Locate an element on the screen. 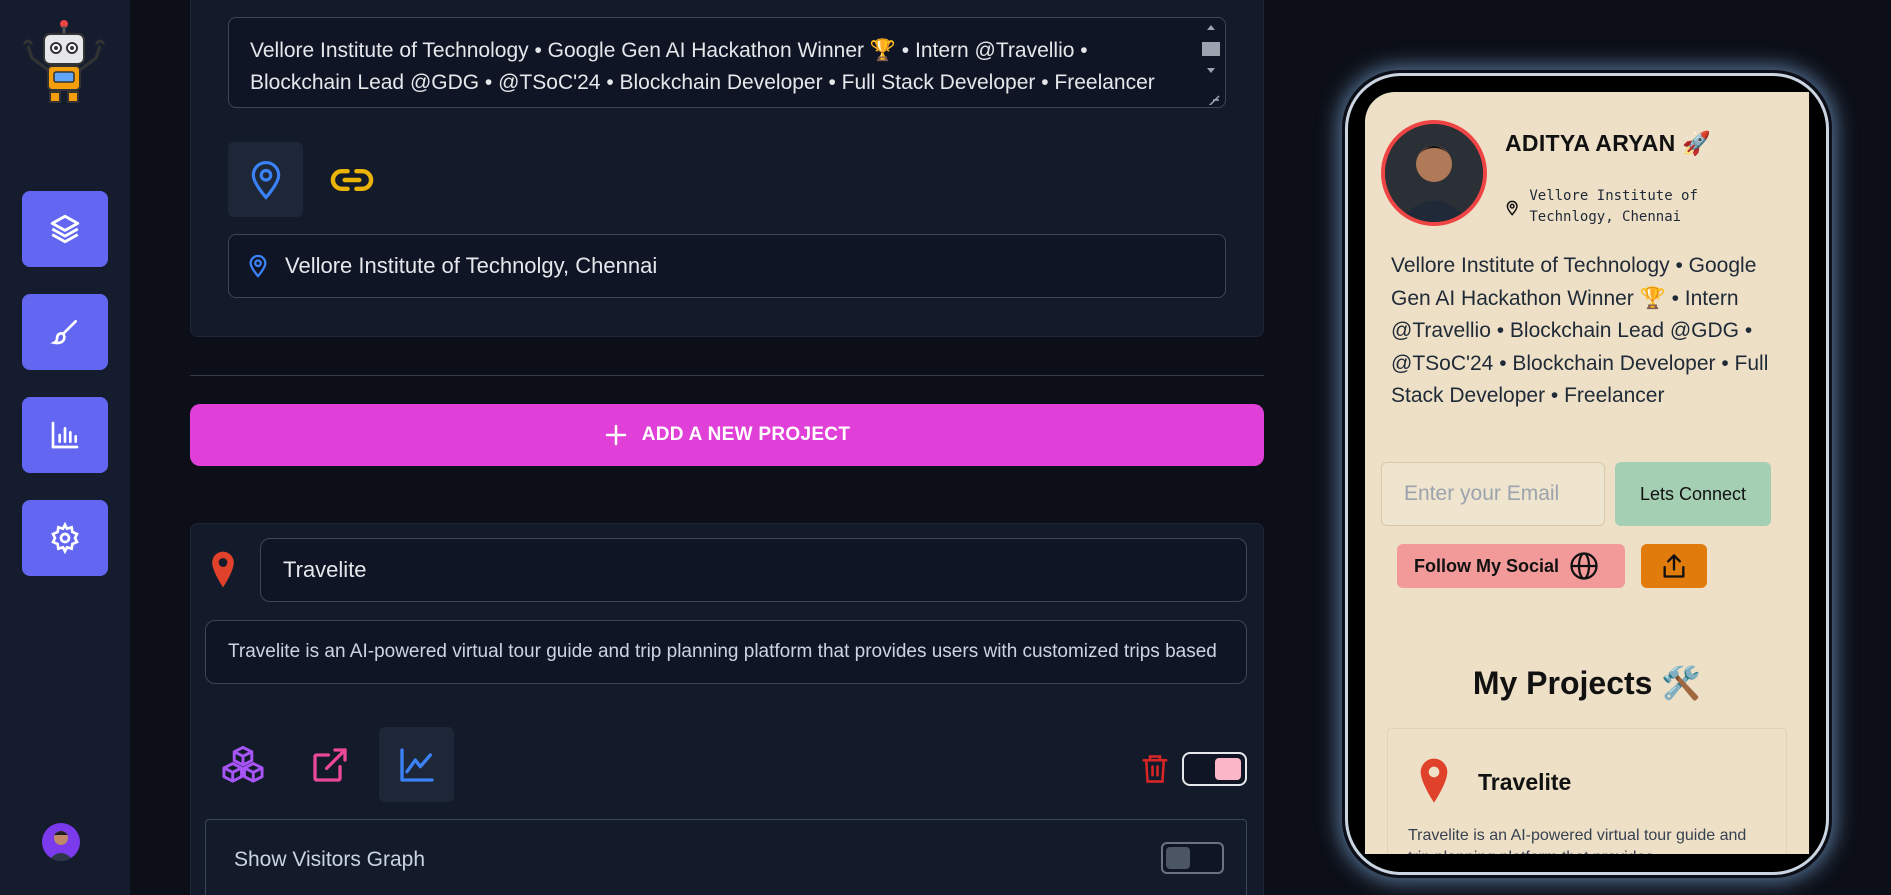 The image size is (1891, 895). external-link-icon is located at coordinates (329, 764).